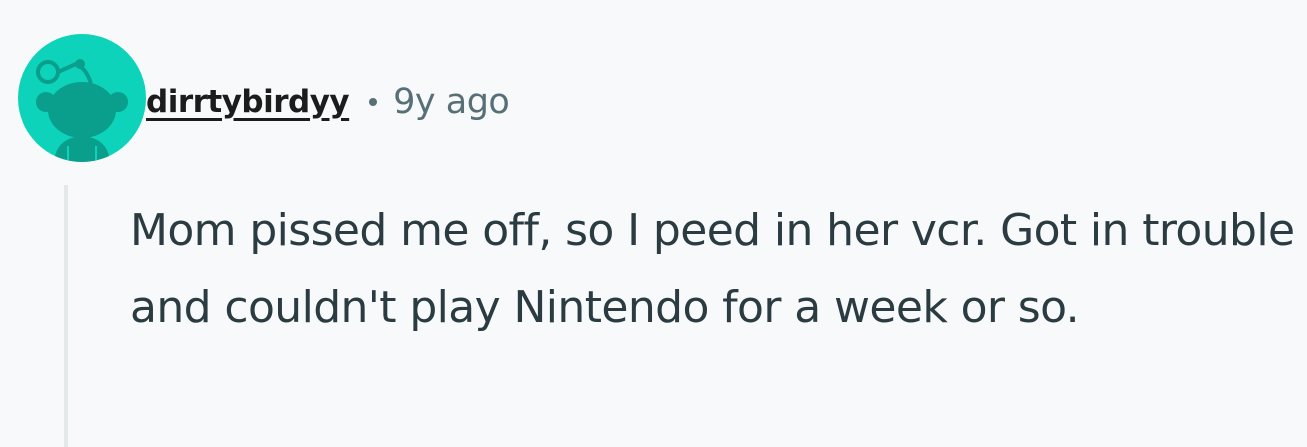 This screenshot has height=447, width=1307. What do you see at coordinates (82, 110) in the screenshot?
I see `snoo-avatar-icon` at bounding box center [82, 110].